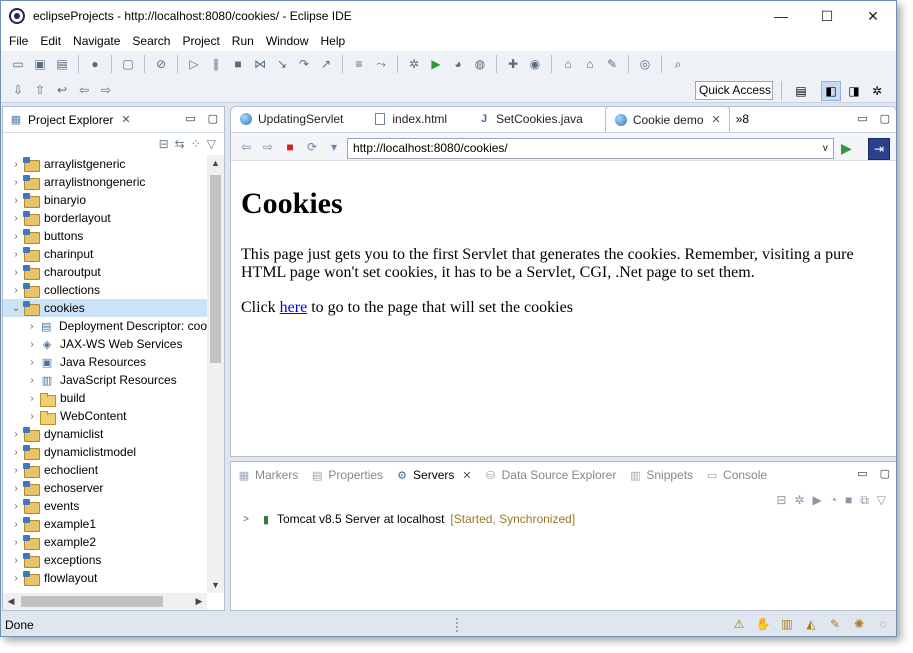  What do you see at coordinates (801, 91) in the screenshot?
I see `open-perspective-icon: ▤` at bounding box center [801, 91].